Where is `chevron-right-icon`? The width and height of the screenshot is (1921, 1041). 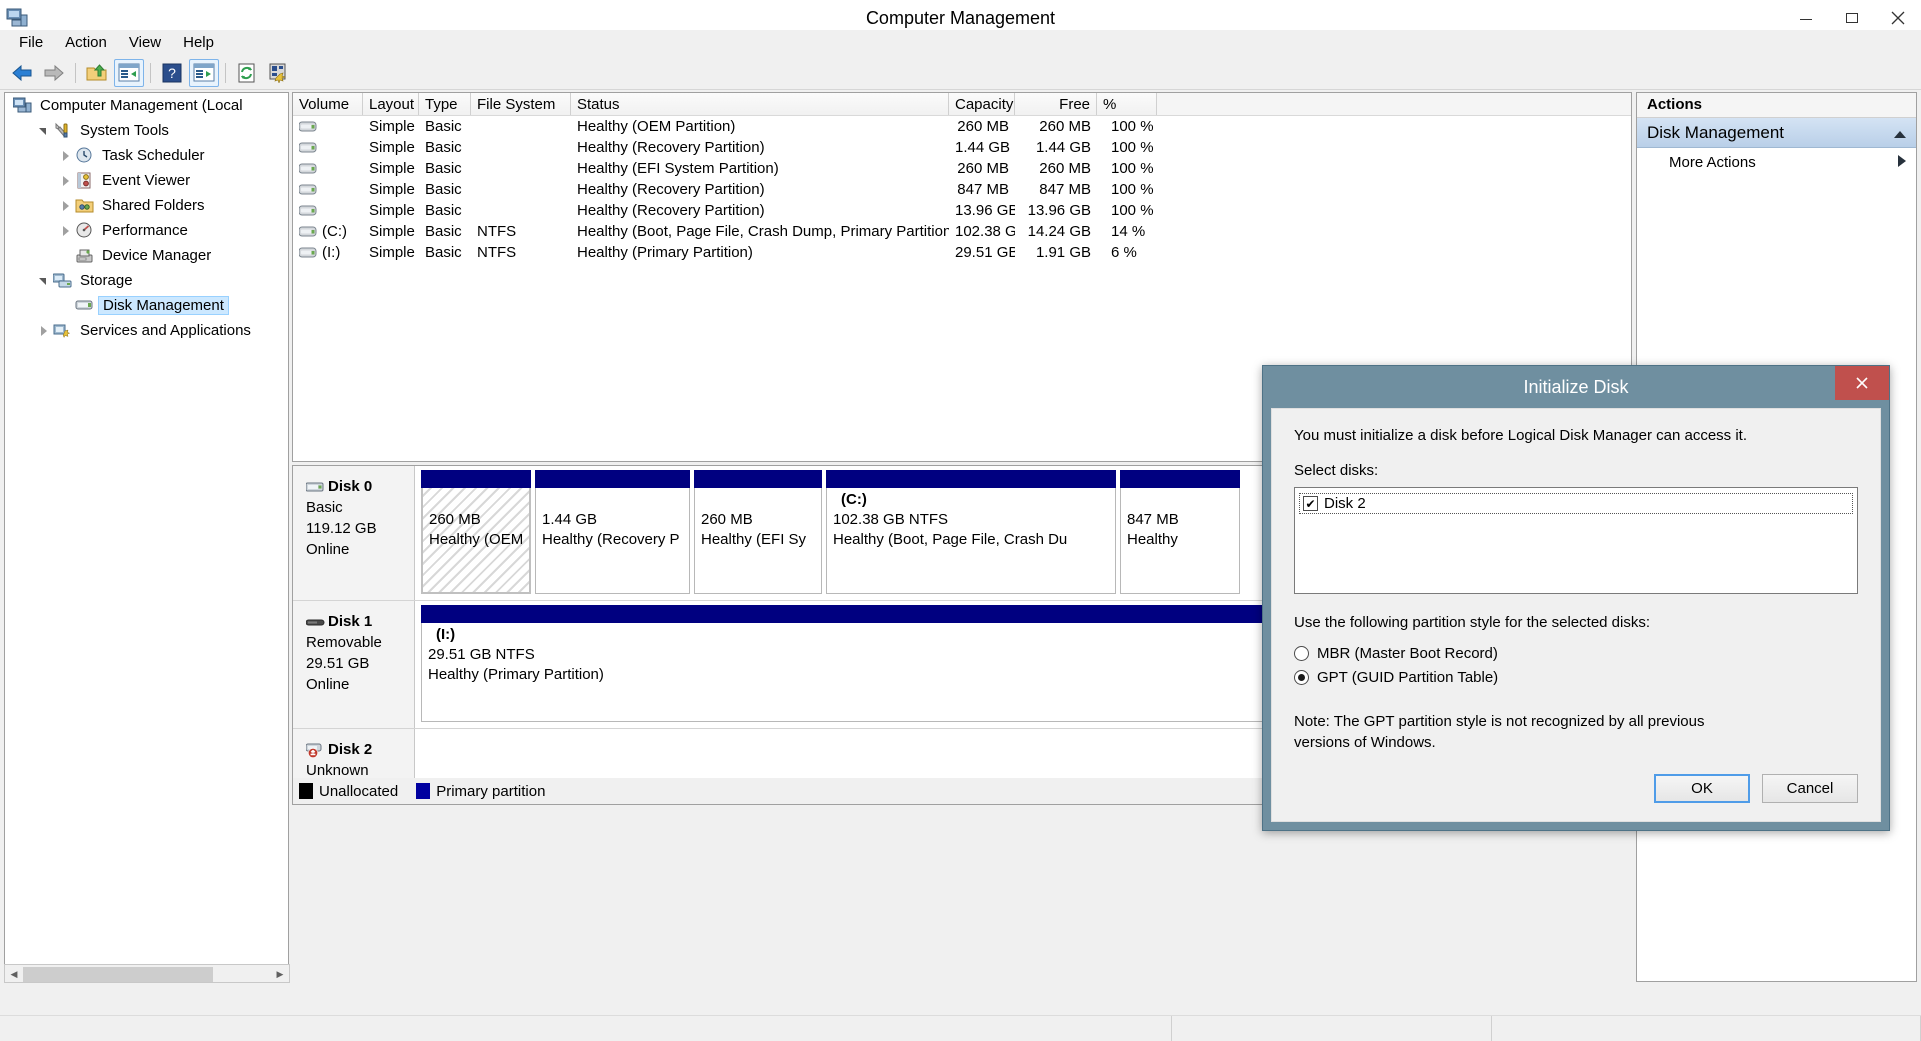 chevron-right-icon is located at coordinates (1902, 162).